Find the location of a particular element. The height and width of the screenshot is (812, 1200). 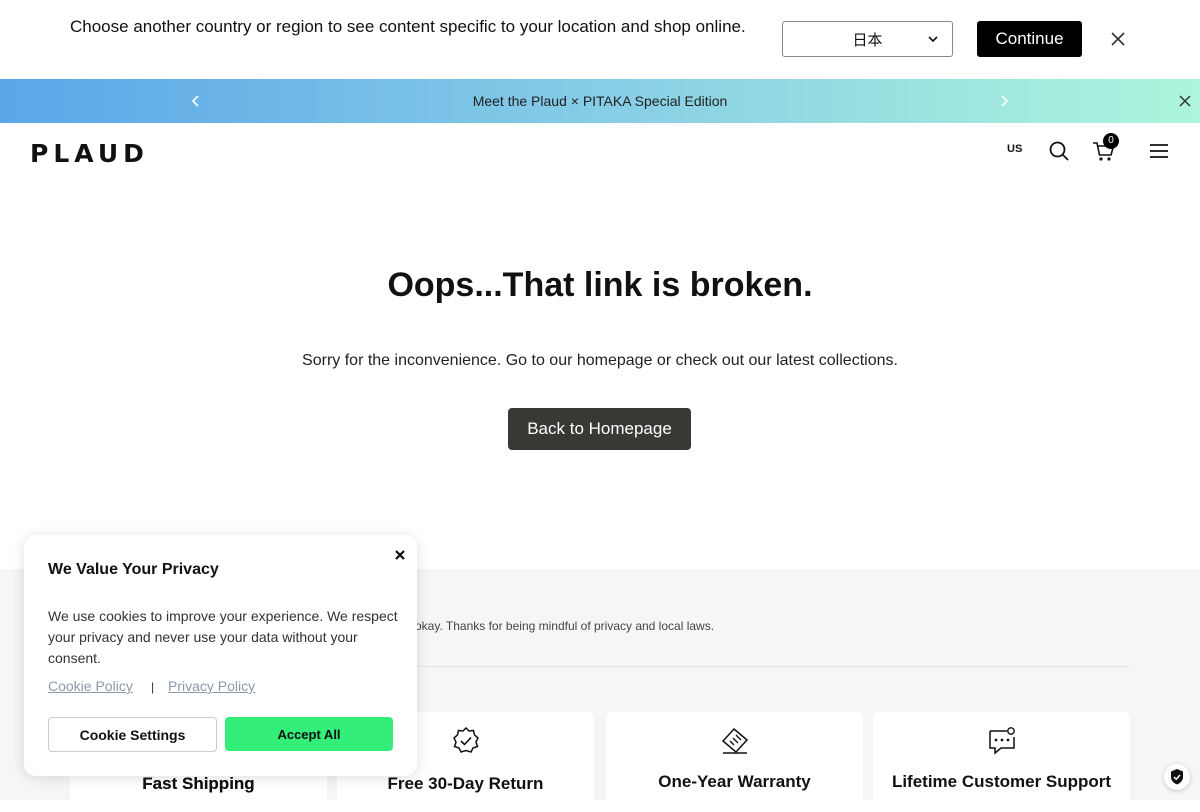

page-title: Oops...That link is broken. is located at coordinates (600, 285).